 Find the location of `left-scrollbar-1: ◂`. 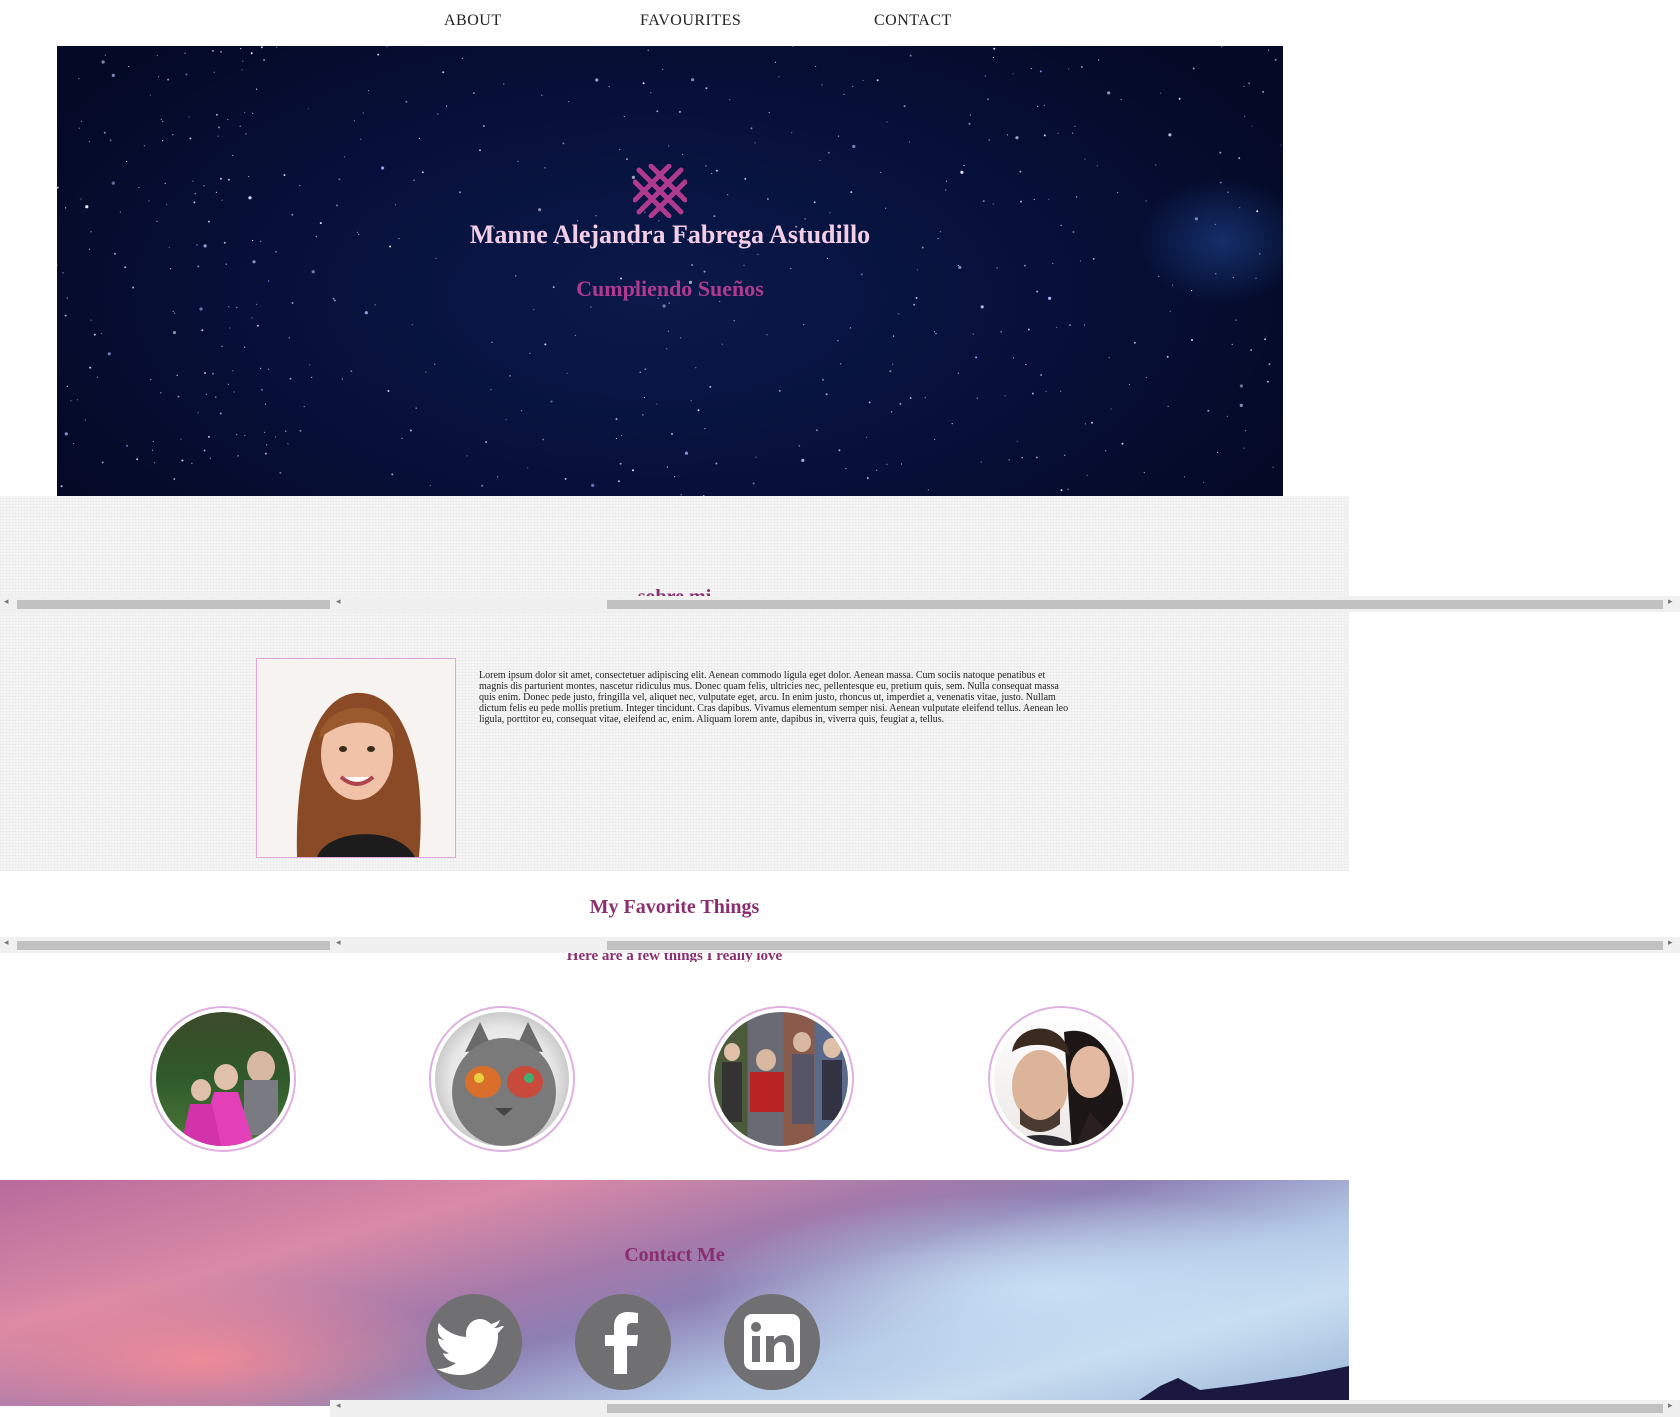

left-scrollbar-1: ◂ is located at coordinates (165, 604).